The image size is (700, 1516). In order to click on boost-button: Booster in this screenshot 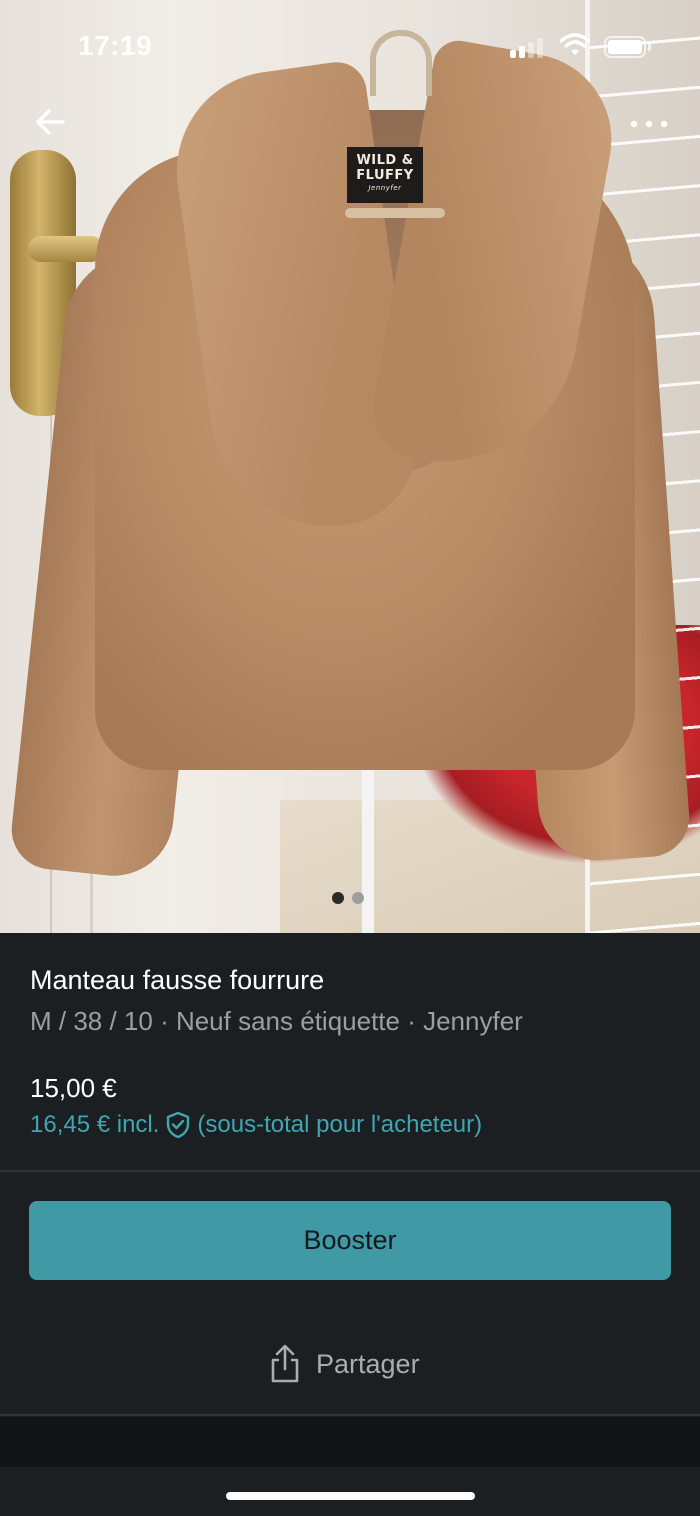, I will do `click(350, 1240)`.